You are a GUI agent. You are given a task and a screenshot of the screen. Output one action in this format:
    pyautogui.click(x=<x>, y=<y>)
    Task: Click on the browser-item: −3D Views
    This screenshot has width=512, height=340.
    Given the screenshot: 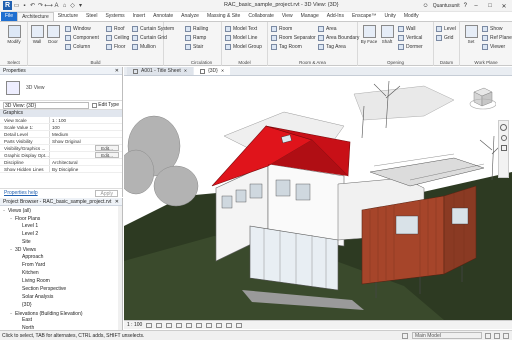 What is the action you would take?
    pyautogui.click(x=61, y=250)
    